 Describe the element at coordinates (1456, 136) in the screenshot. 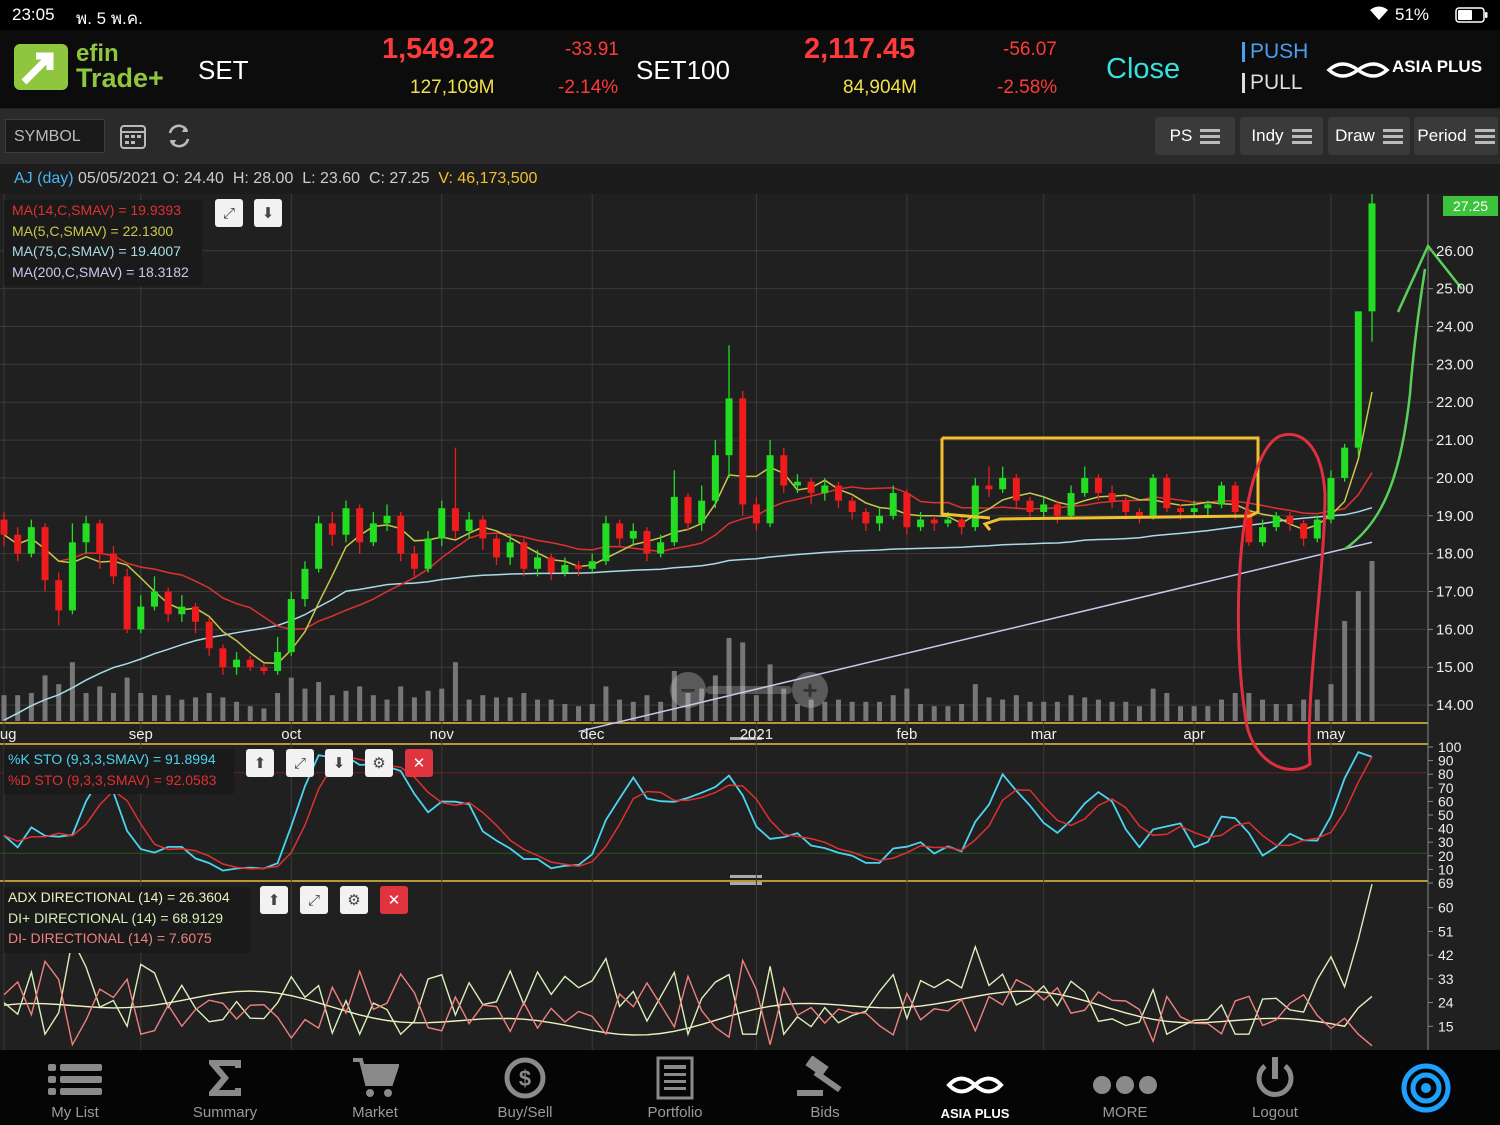

I see `period-button: Period` at that location.